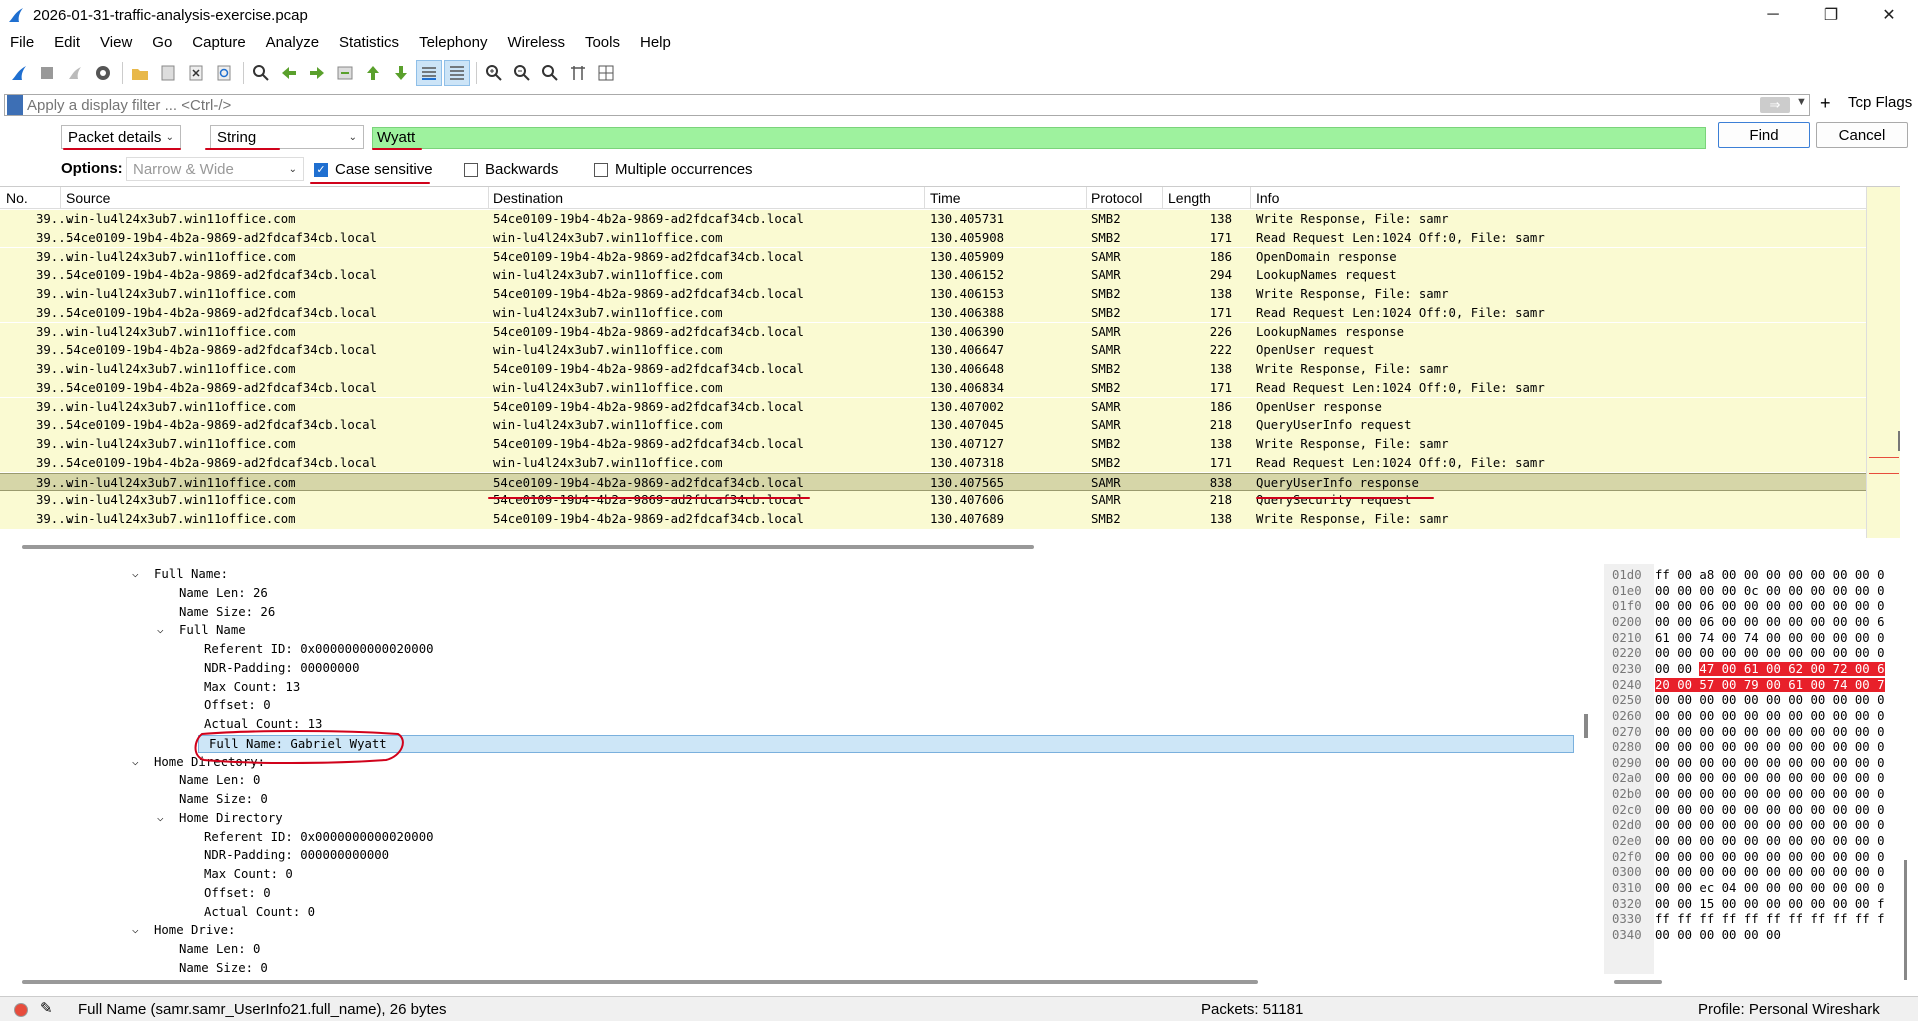  What do you see at coordinates (46, 1008) in the screenshot?
I see `edit-comment-icon: ✎` at bounding box center [46, 1008].